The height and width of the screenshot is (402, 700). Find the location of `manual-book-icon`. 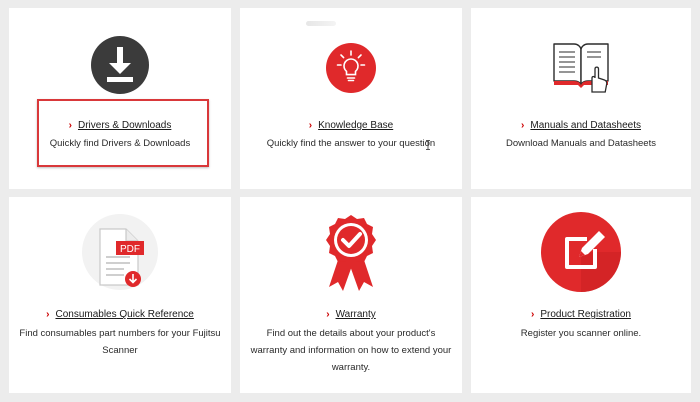

manual-book-icon is located at coordinates (581, 65).